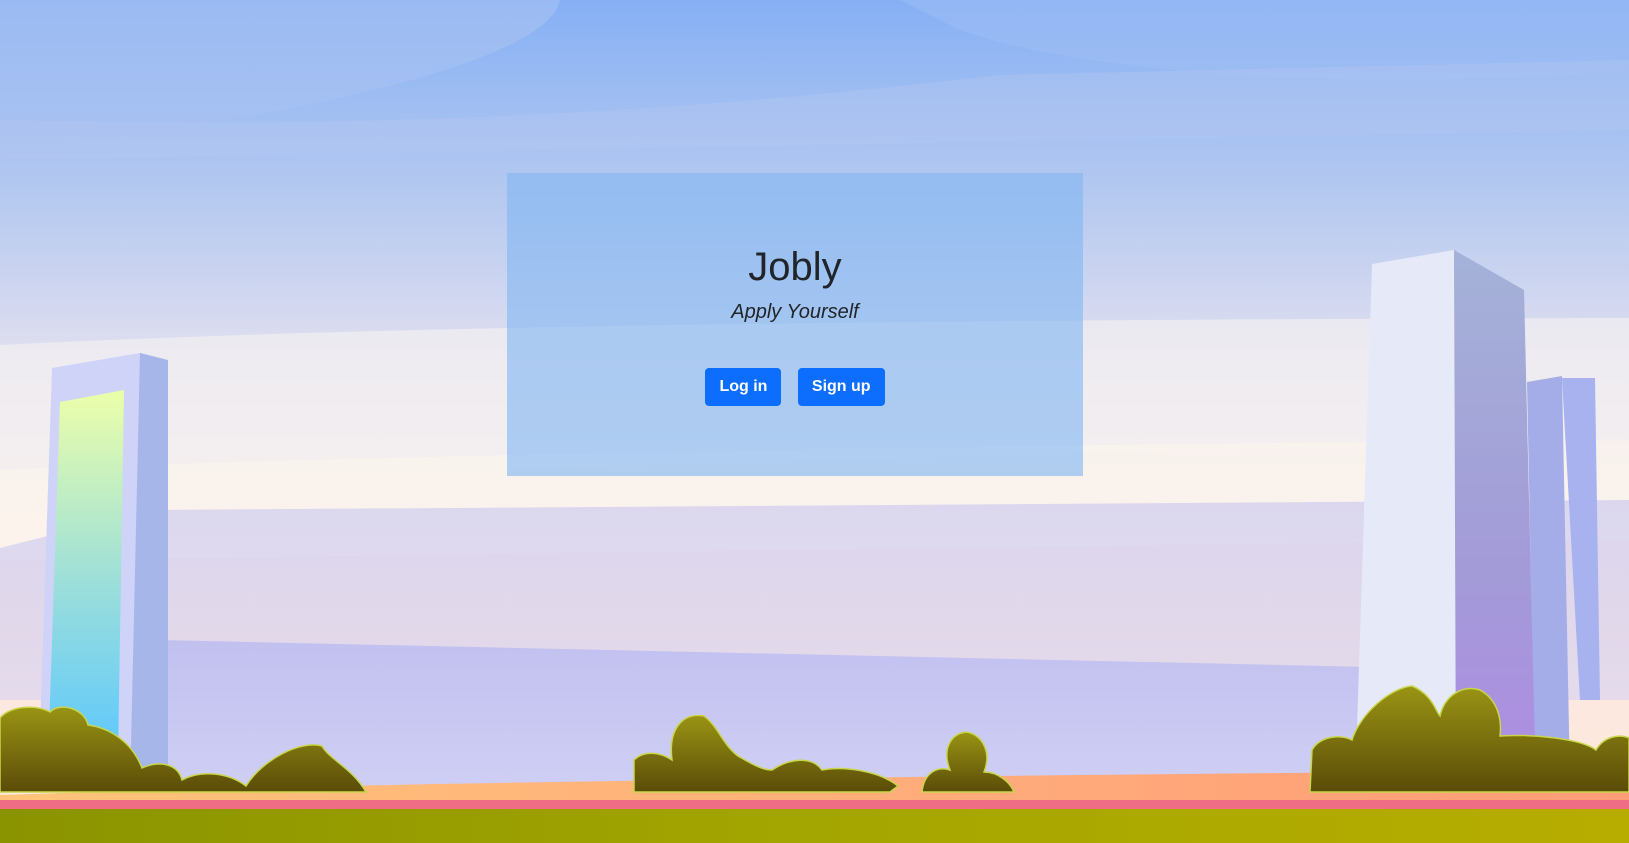  What do you see at coordinates (795, 312) in the screenshot?
I see `app-tagline: Apply Yourself` at bounding box center [795, 312].